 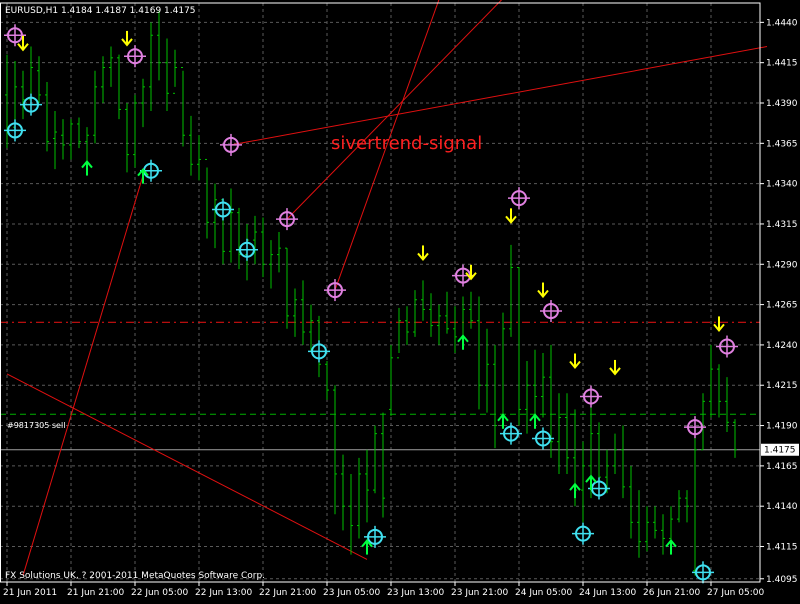 I want to click on y-tick-label: 1.4440, so click(x=782, y=23).